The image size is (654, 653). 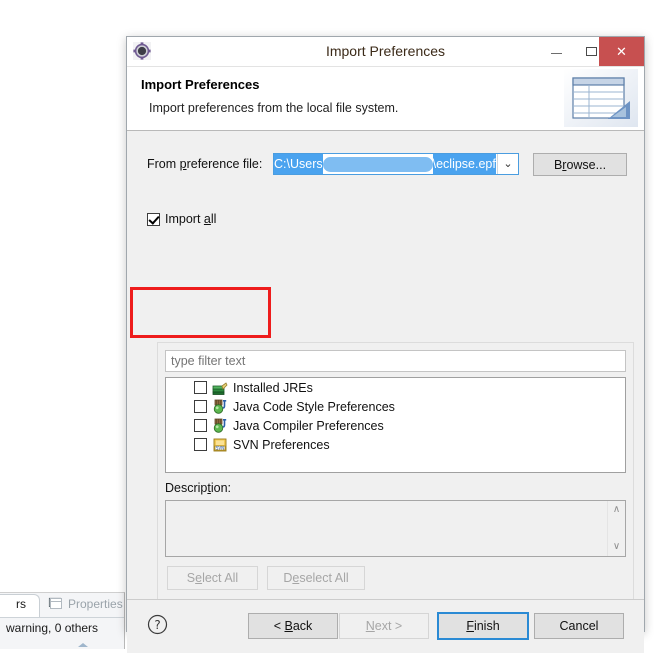 What do you see at coordinates (395, 528) in the screenshot?
I see `description-textarea: ∧ ∨` at bounding box center [395, 528].